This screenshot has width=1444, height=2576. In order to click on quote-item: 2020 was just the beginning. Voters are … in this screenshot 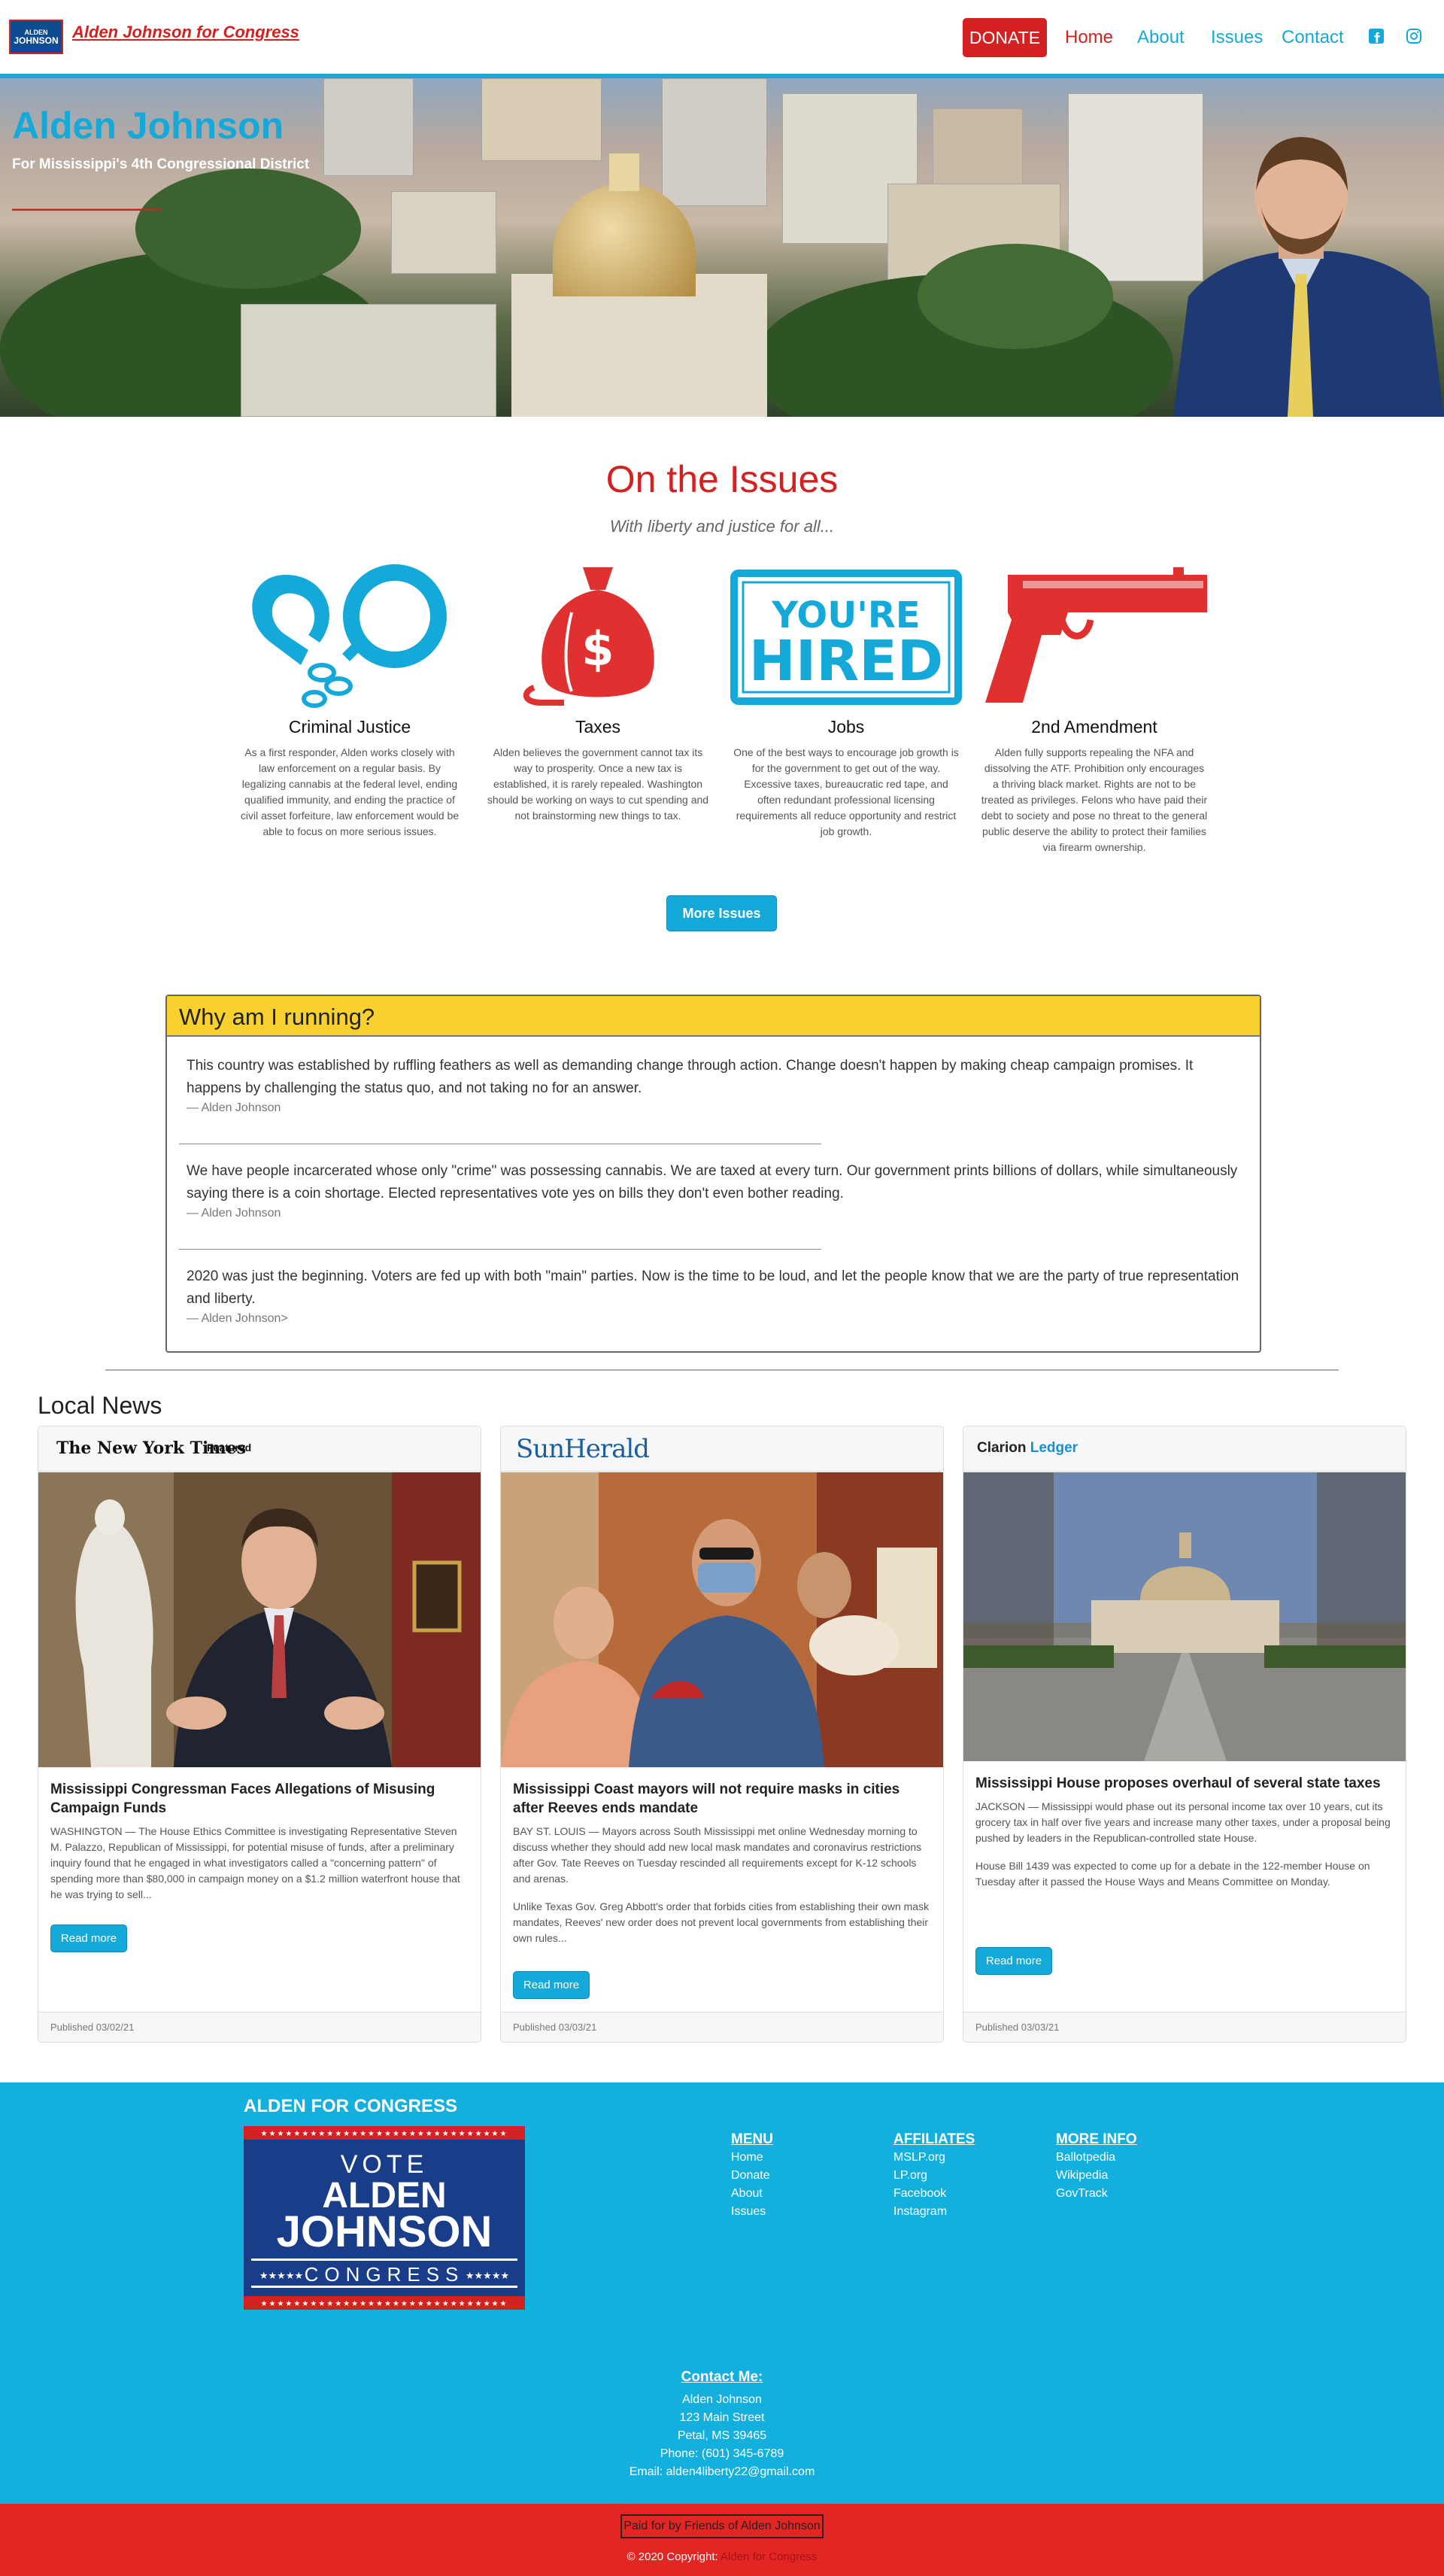, I will do `click(713, 1295)`.